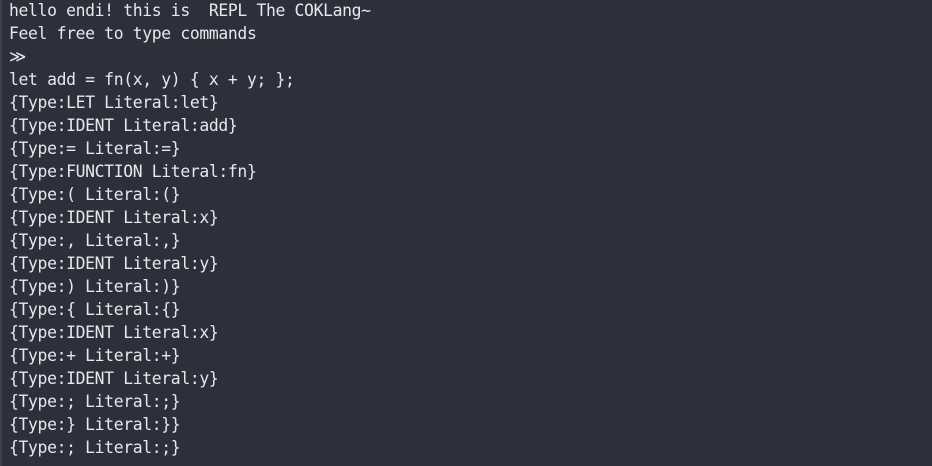  What do you see at coordinates (95, 355) in the screenshot?
I see `token-output-line: {Type:+ Literal:+}` at bounding box center [95, 355].